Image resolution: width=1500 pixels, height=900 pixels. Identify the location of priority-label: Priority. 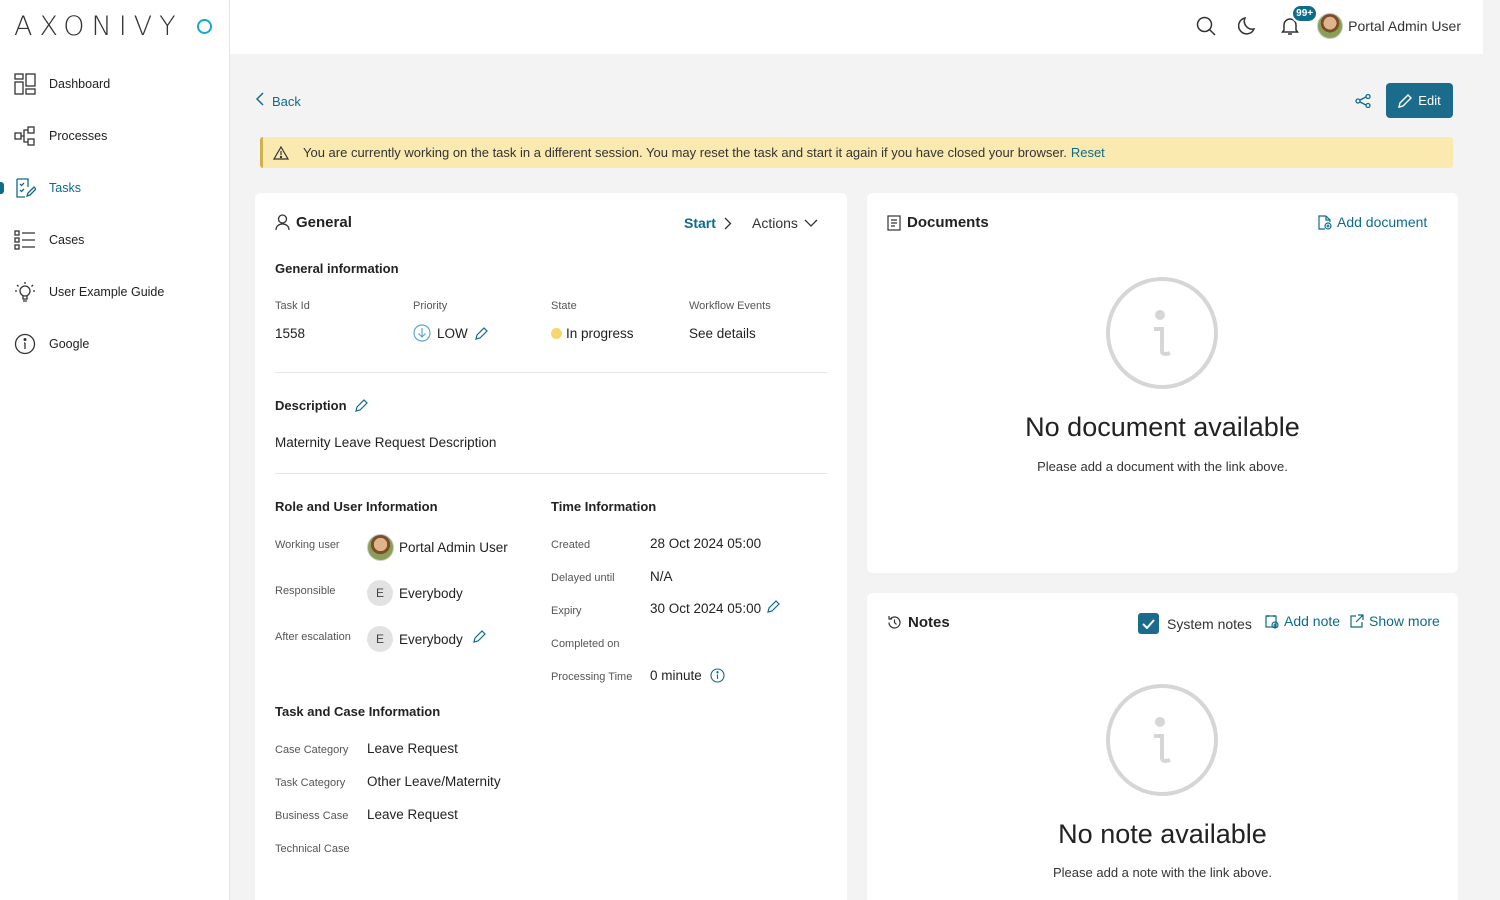
(430, 306).